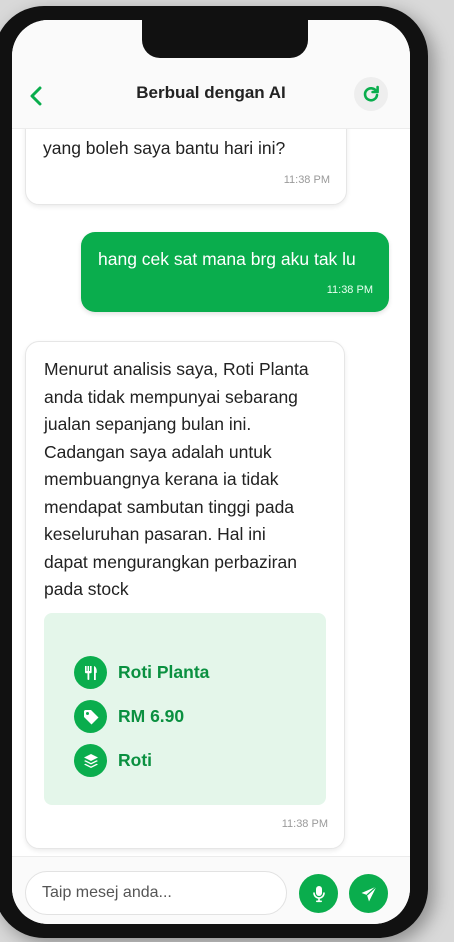 The image size is (454, 942). I want to click on send-icon, so click(369, 893).